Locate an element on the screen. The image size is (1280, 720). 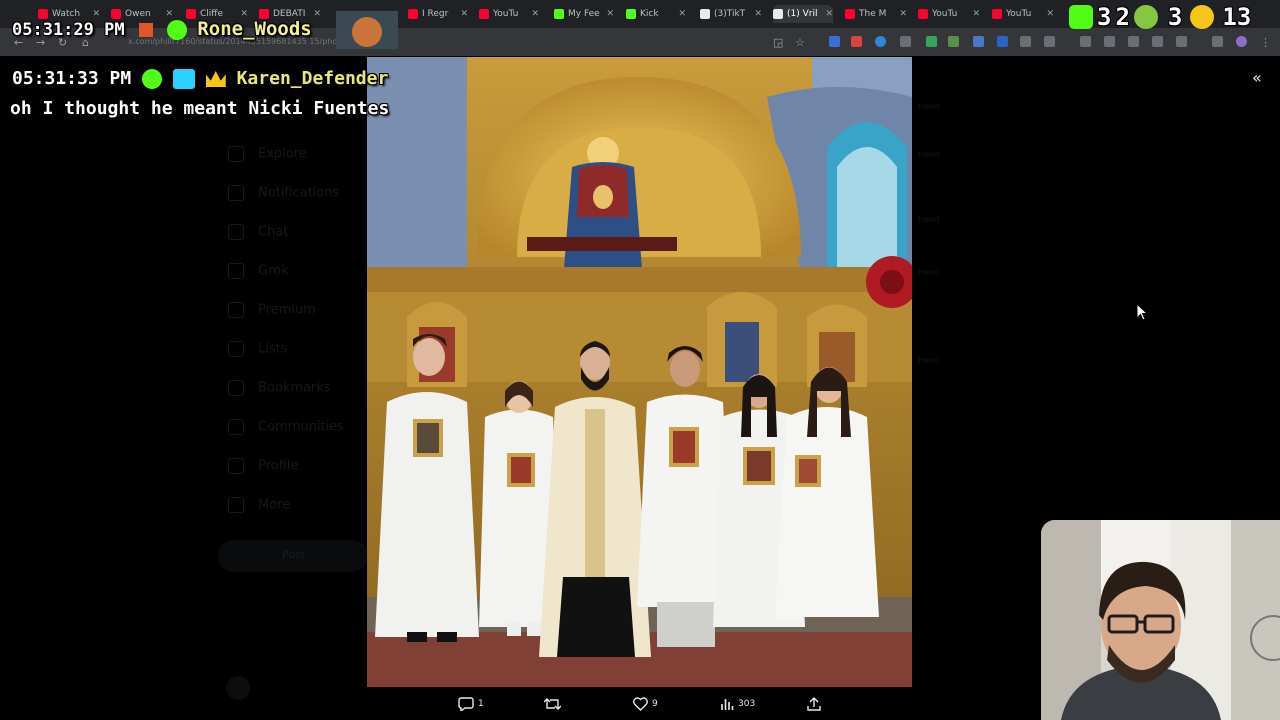
download-icon is located at coordinates (1217, 41).